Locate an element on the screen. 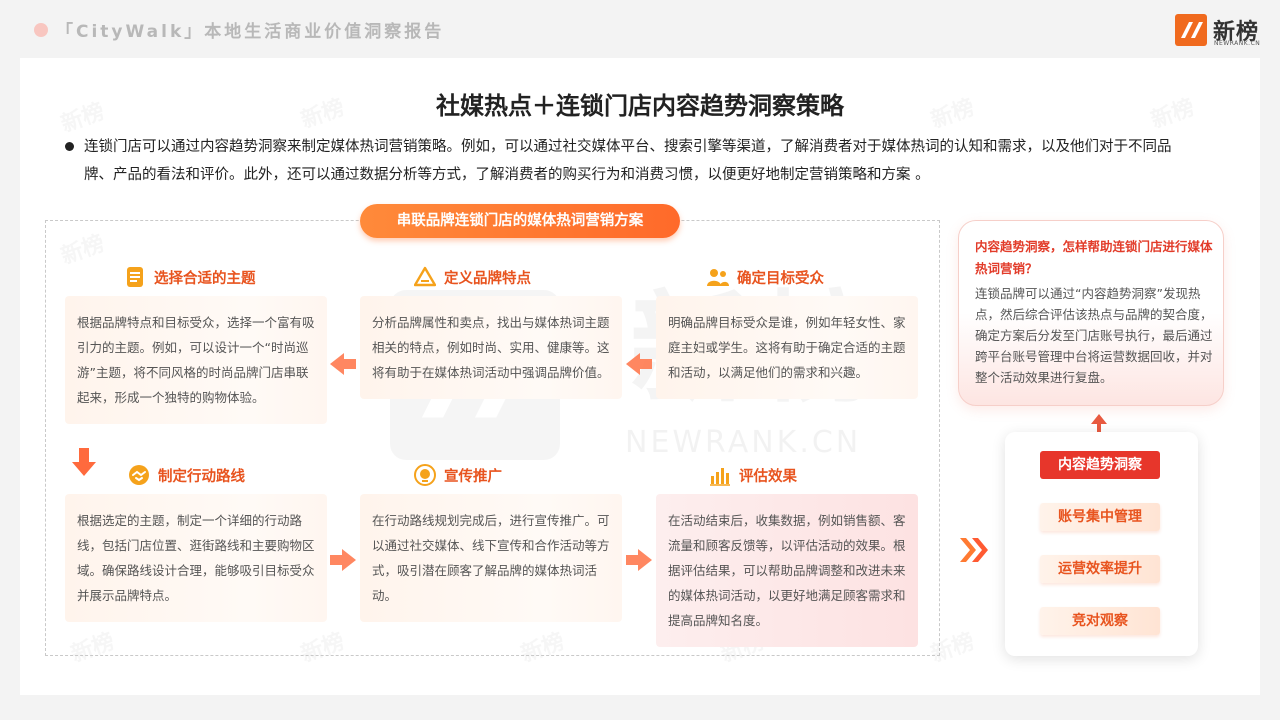 The height and width of the screenshot is (720, 1280). logo-subtext: NEWRANK.CN is located at coordinates (1237, 43).